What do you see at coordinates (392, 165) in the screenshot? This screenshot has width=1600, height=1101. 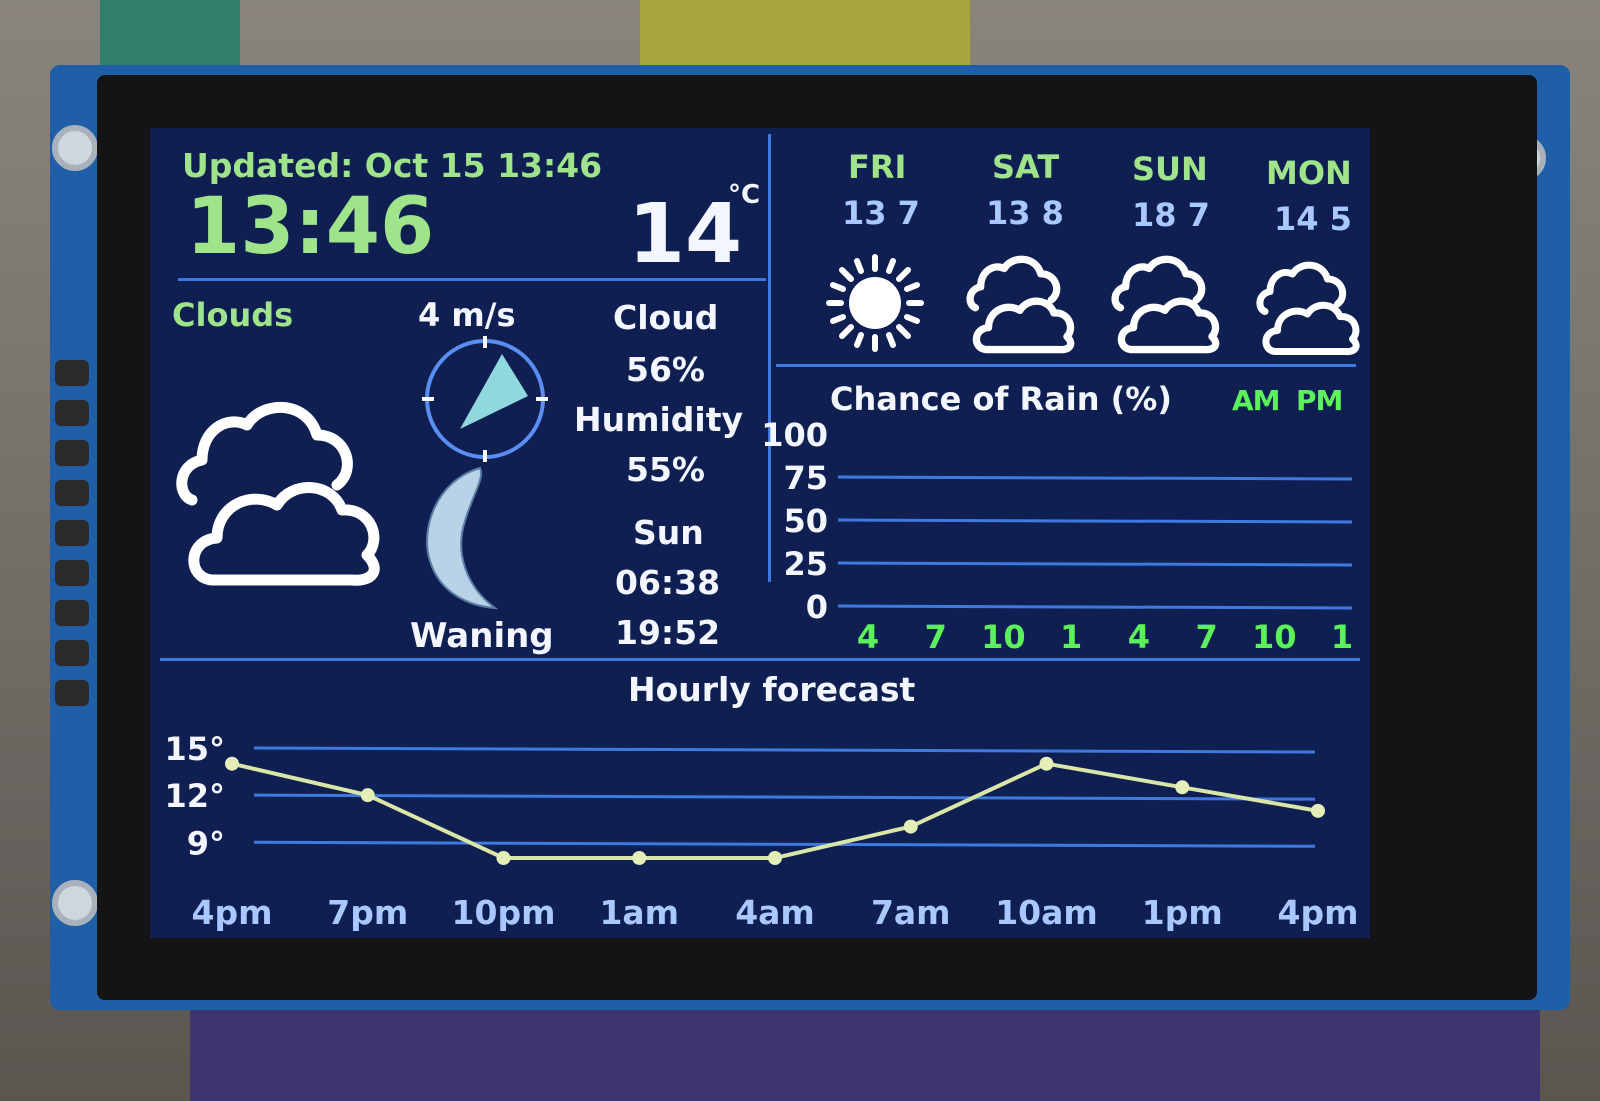 I see `updated-label: Updated: Oct 15 13:46` at bounding box center [392, 165].